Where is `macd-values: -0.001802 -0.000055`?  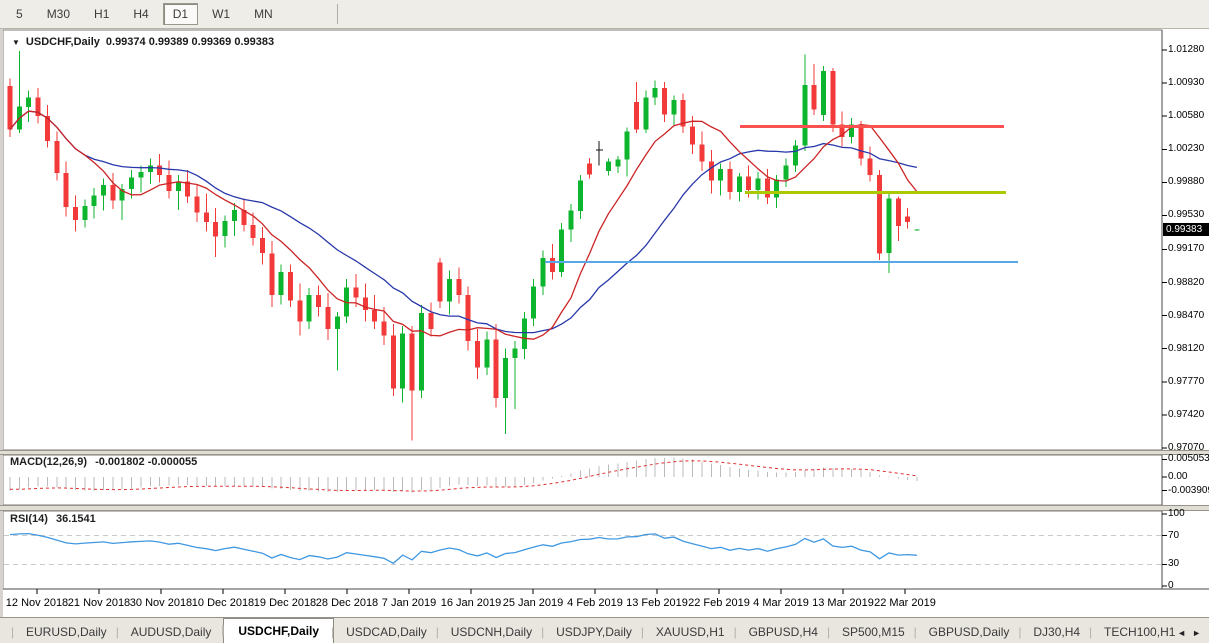 macd-values: -0.001802 -0.000055 is located at coordinates (146, 462).